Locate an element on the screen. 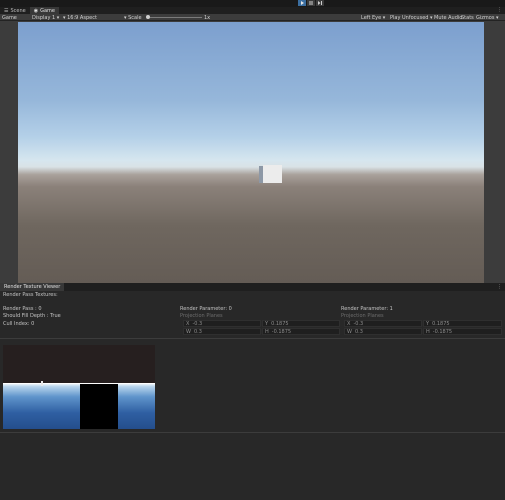 Image resolution: width=505 pixels, height=500 pixels. scene-icon: ☰ is located at coordinates (6, 10).